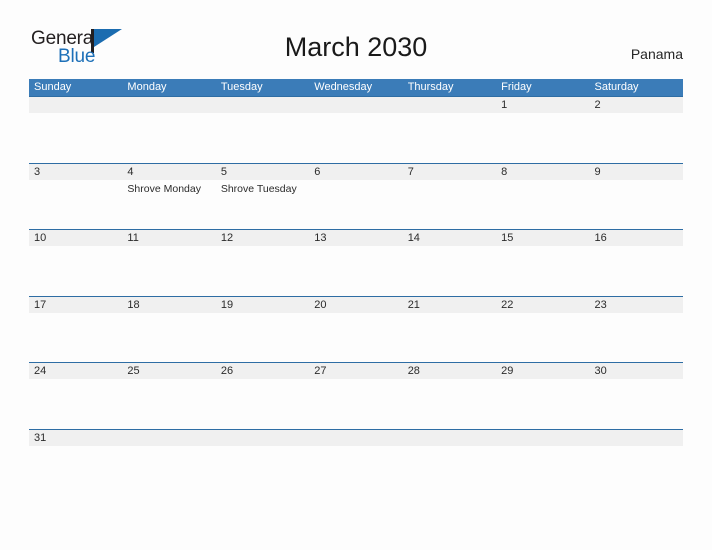 Image resolution: width=712 pixels, height=550 pixels. I want to click on weekday-header-friday: Friday, so click(516, 87).